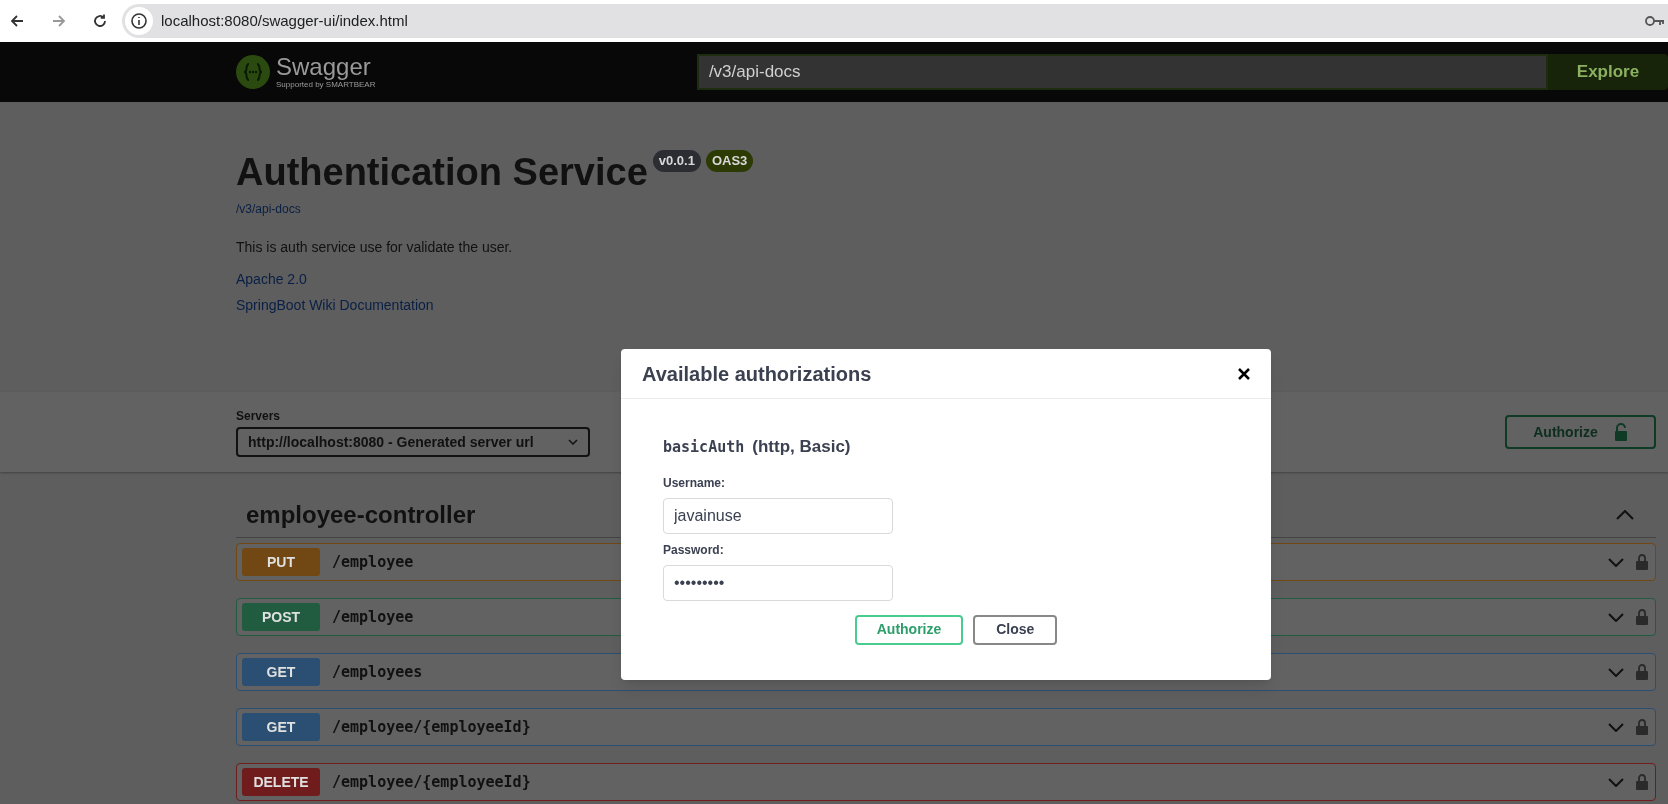  Describe the element at coordinates (377, 672) in the screenshot. I see `operation-path: /employees` at that location.